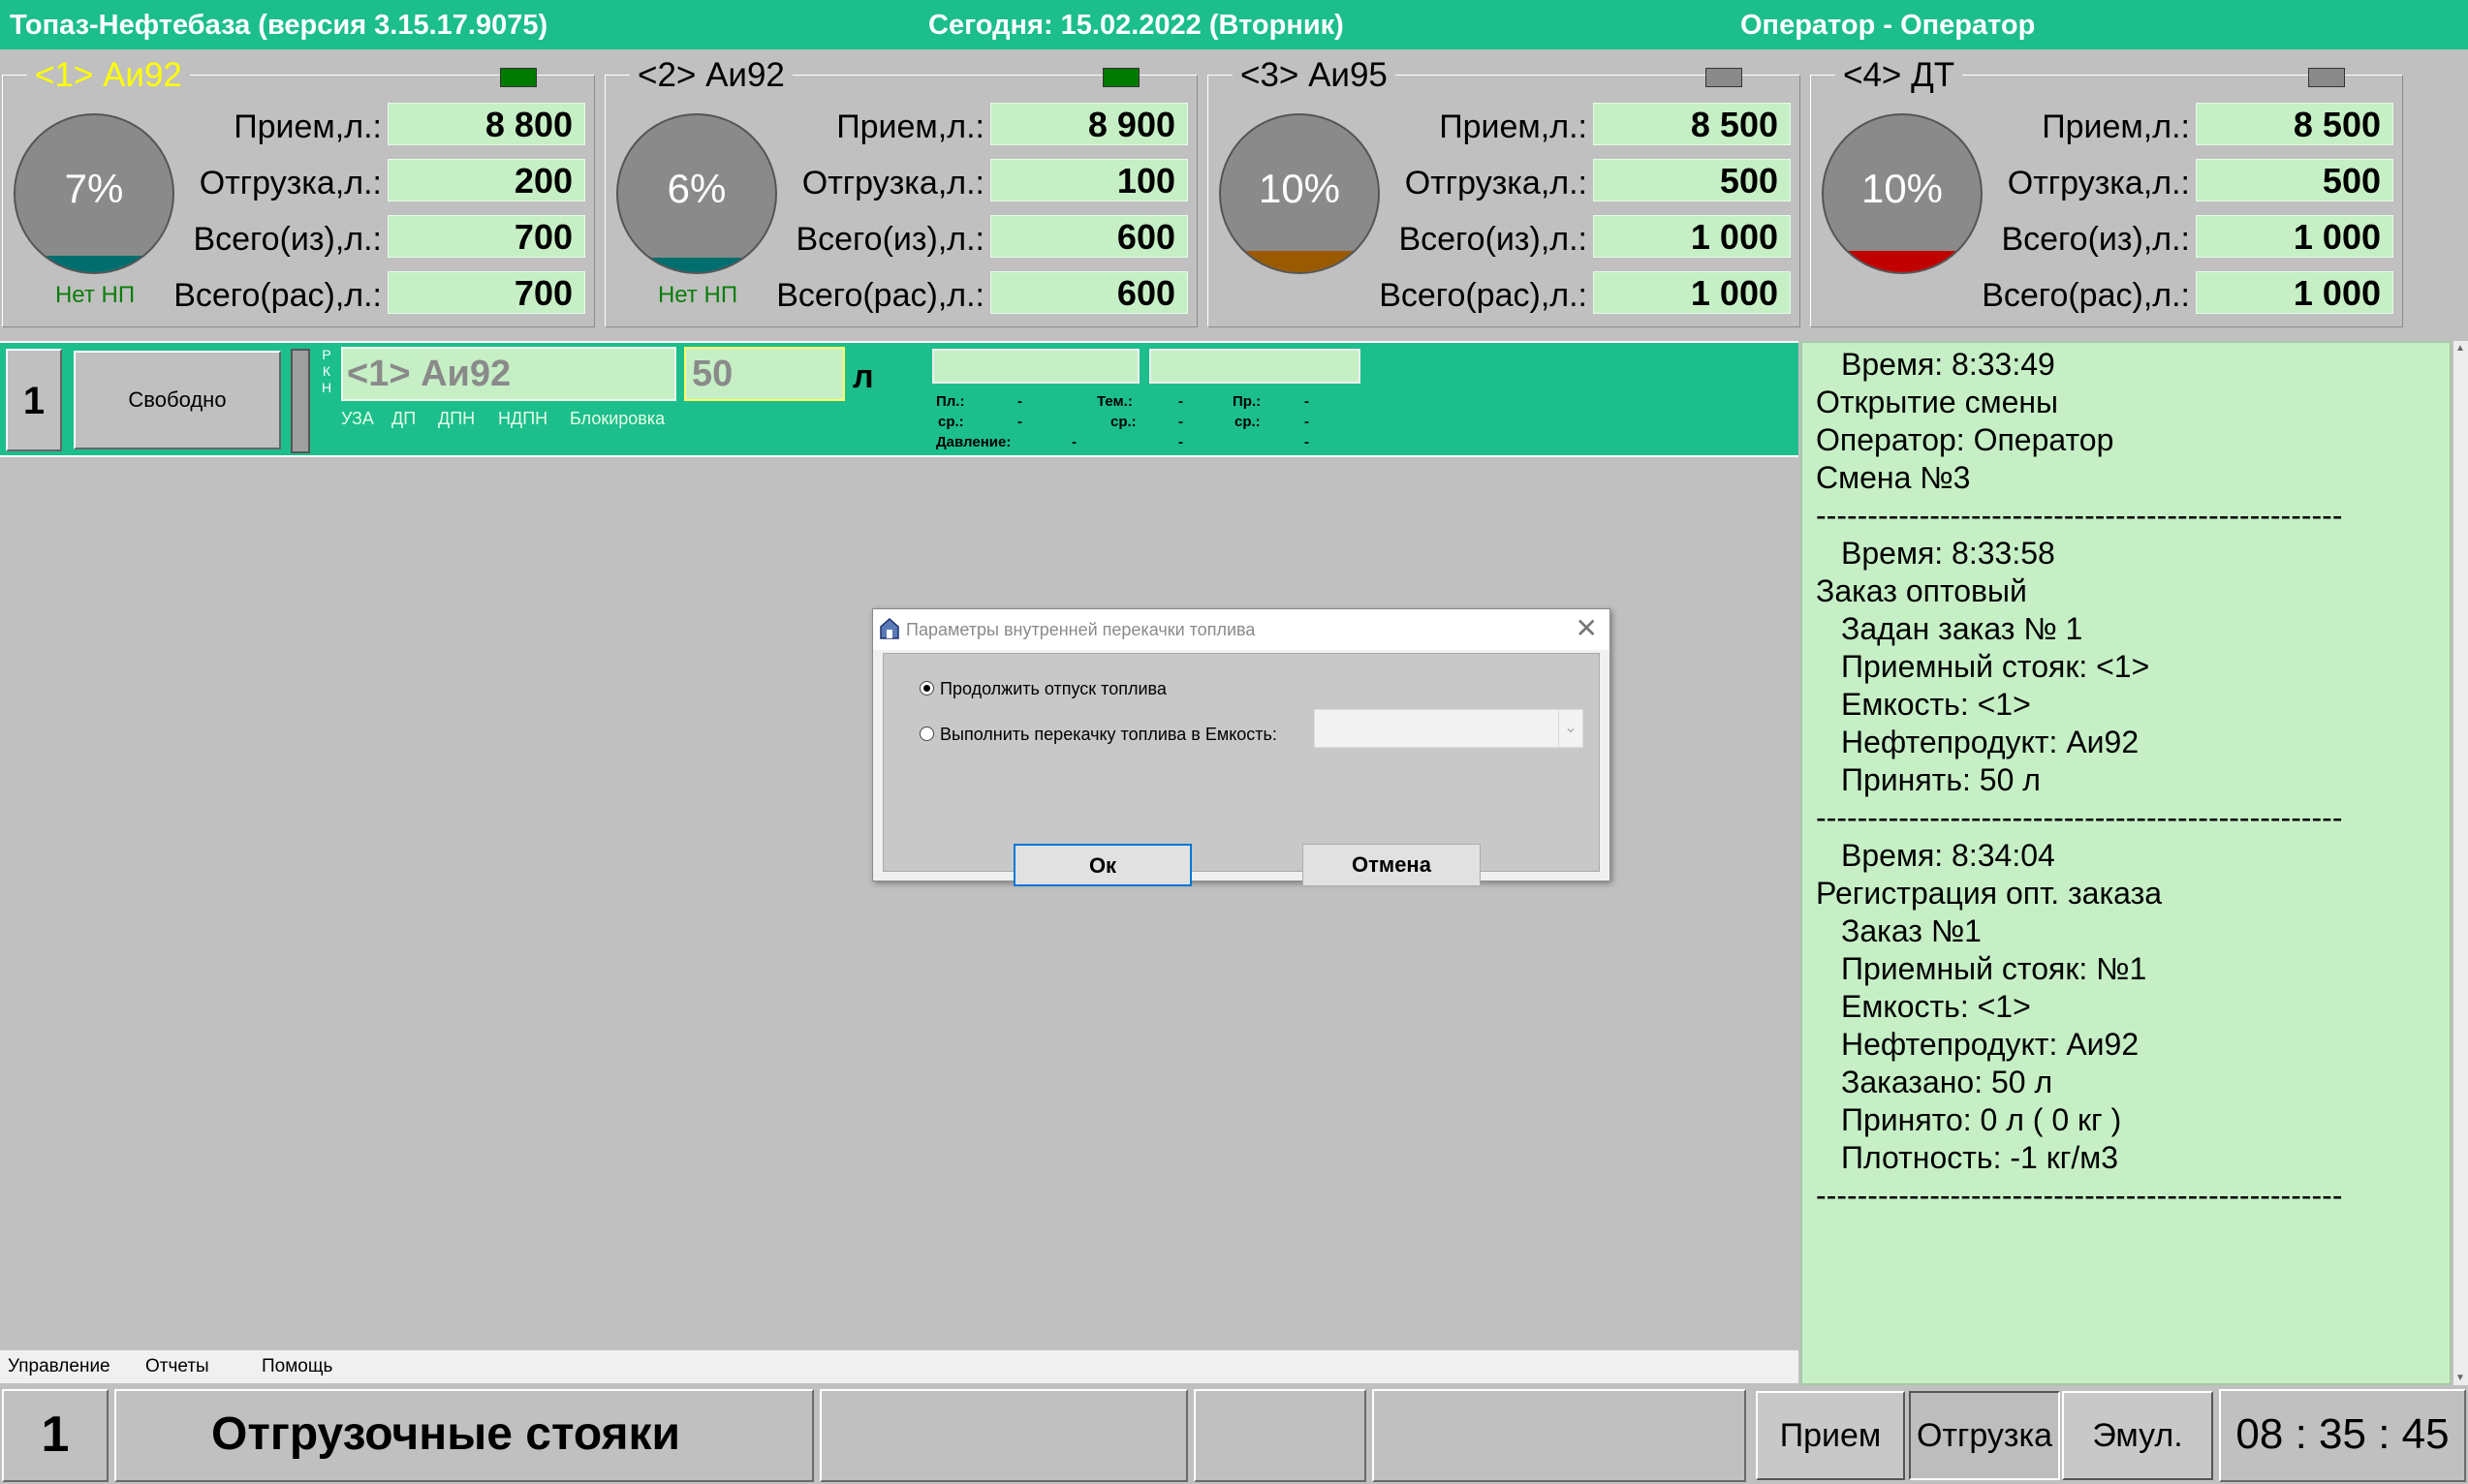 The image size is (2468, 1484). What do you see at coordinates (1089, 180) in the screenshot?
I see `tank-value-ship: 100` at bounding box center [1089, 180].